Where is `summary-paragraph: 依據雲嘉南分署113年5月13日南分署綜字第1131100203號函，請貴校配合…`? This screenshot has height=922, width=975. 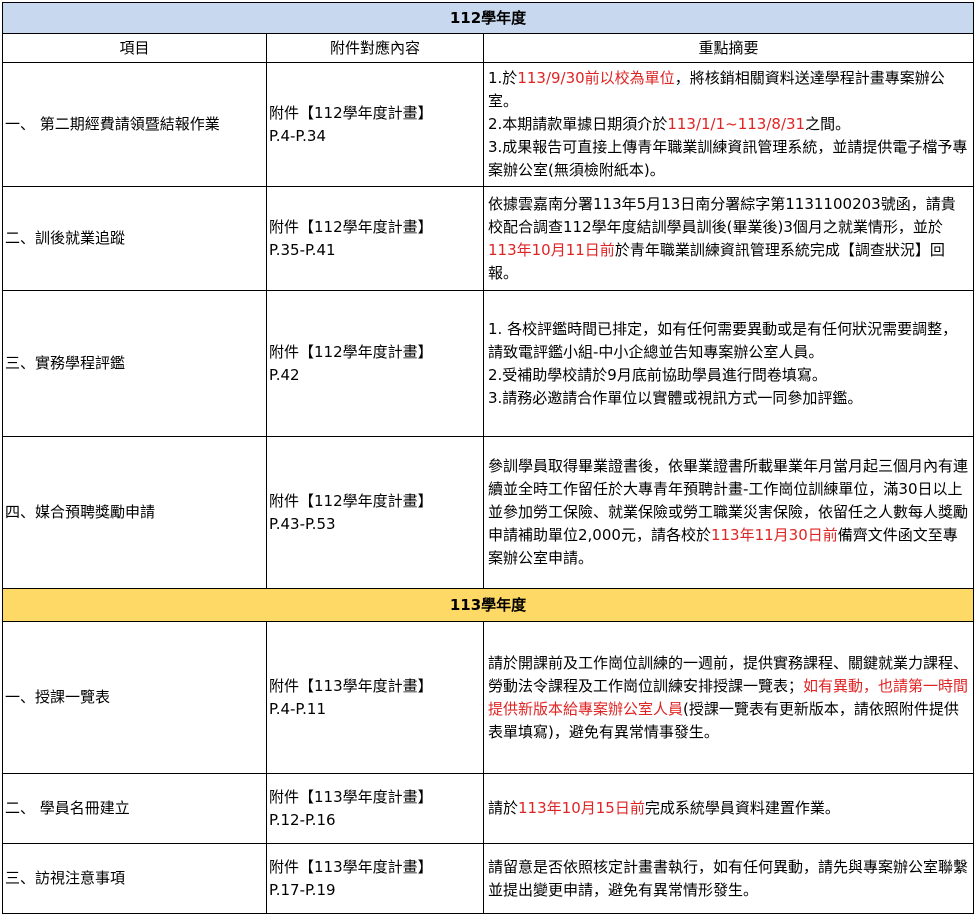
summary-paragraph: 依據雲嘉南分署113年5月13日南分署綜字第1131100203號函，請貴校配合… is located at coordinates (728, 239).